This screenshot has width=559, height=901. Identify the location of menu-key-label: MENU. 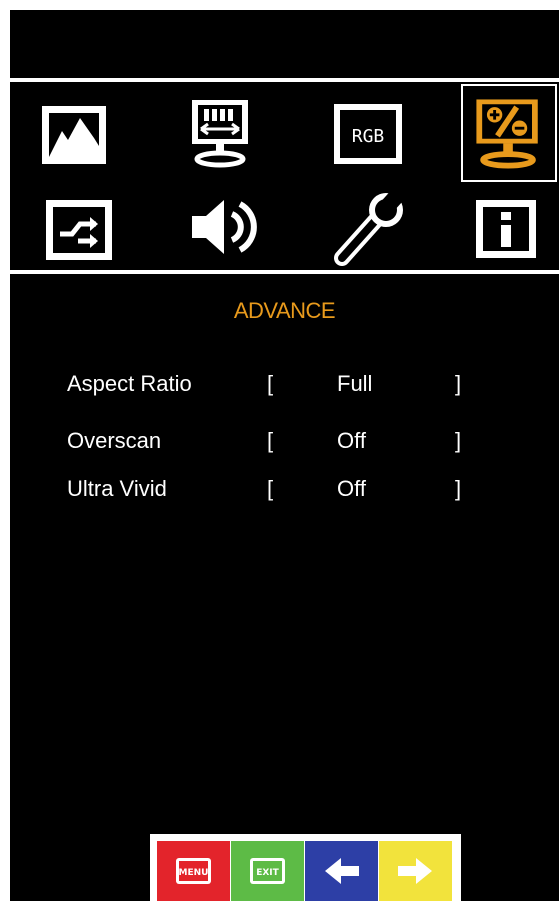
(194, 873).